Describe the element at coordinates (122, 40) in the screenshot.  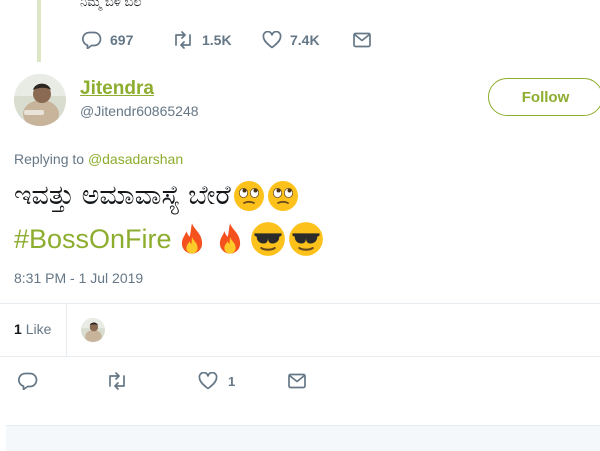
I see `quoted-reply-count: 697` at that location.